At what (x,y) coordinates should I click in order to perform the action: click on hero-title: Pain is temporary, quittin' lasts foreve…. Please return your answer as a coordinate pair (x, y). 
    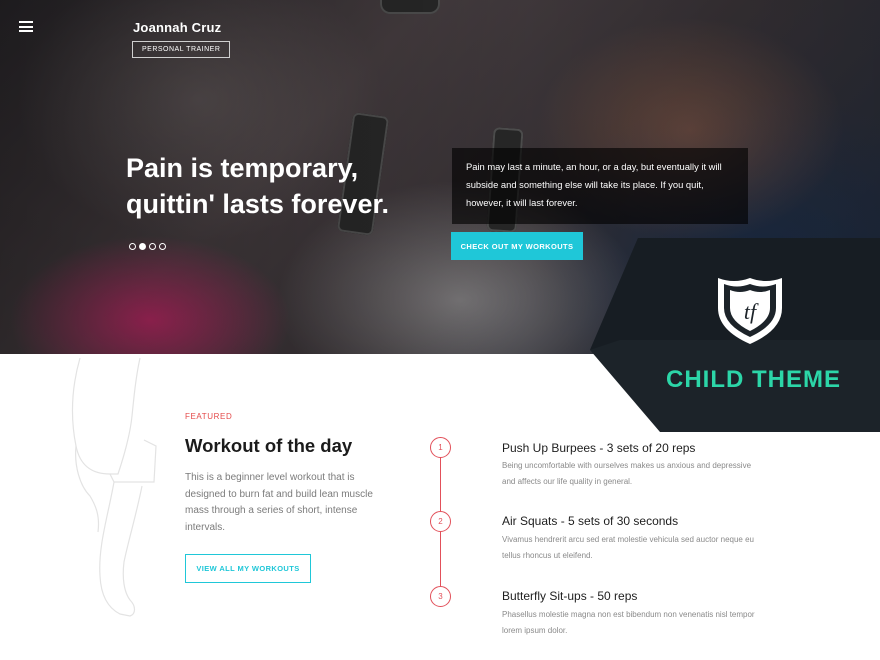
    Looking at the image, I should click on (286, 186).